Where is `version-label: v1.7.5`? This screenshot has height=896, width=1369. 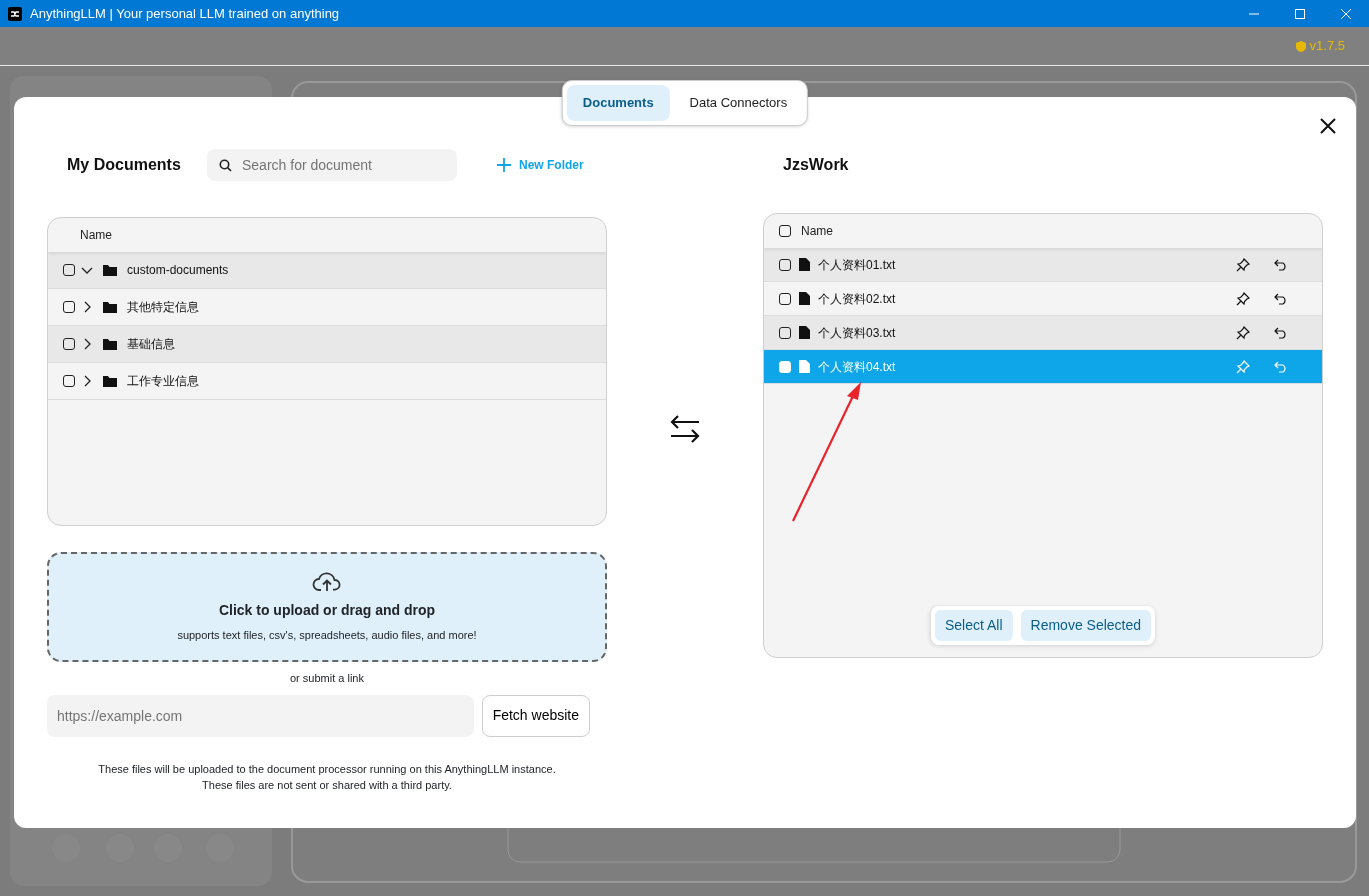
version-label: v1.7.5 is located at coordinates (1327, 46).